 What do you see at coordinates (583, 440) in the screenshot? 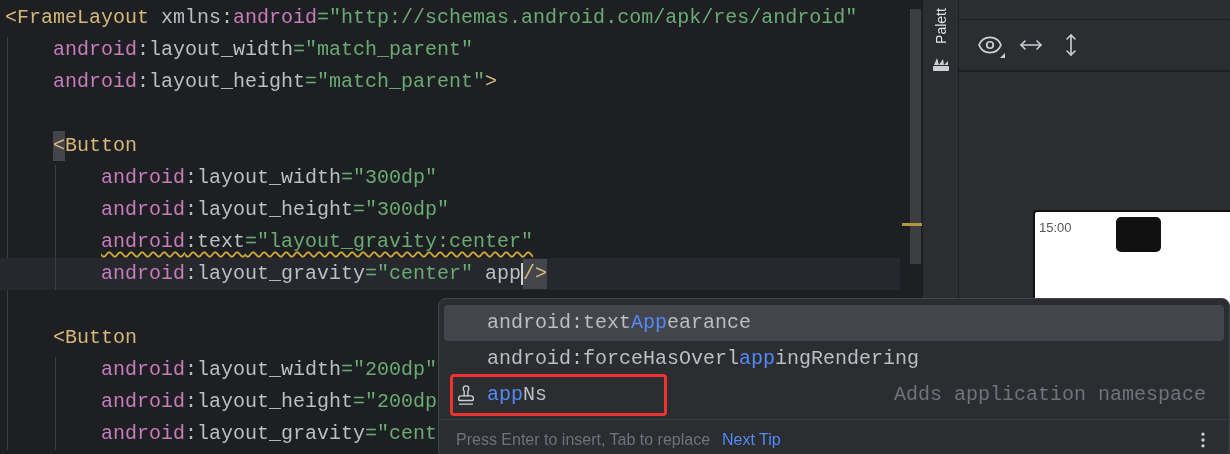
I see `footer-hint: Press Enter to insert, Tab to replace` at bounding box center [583, 440].